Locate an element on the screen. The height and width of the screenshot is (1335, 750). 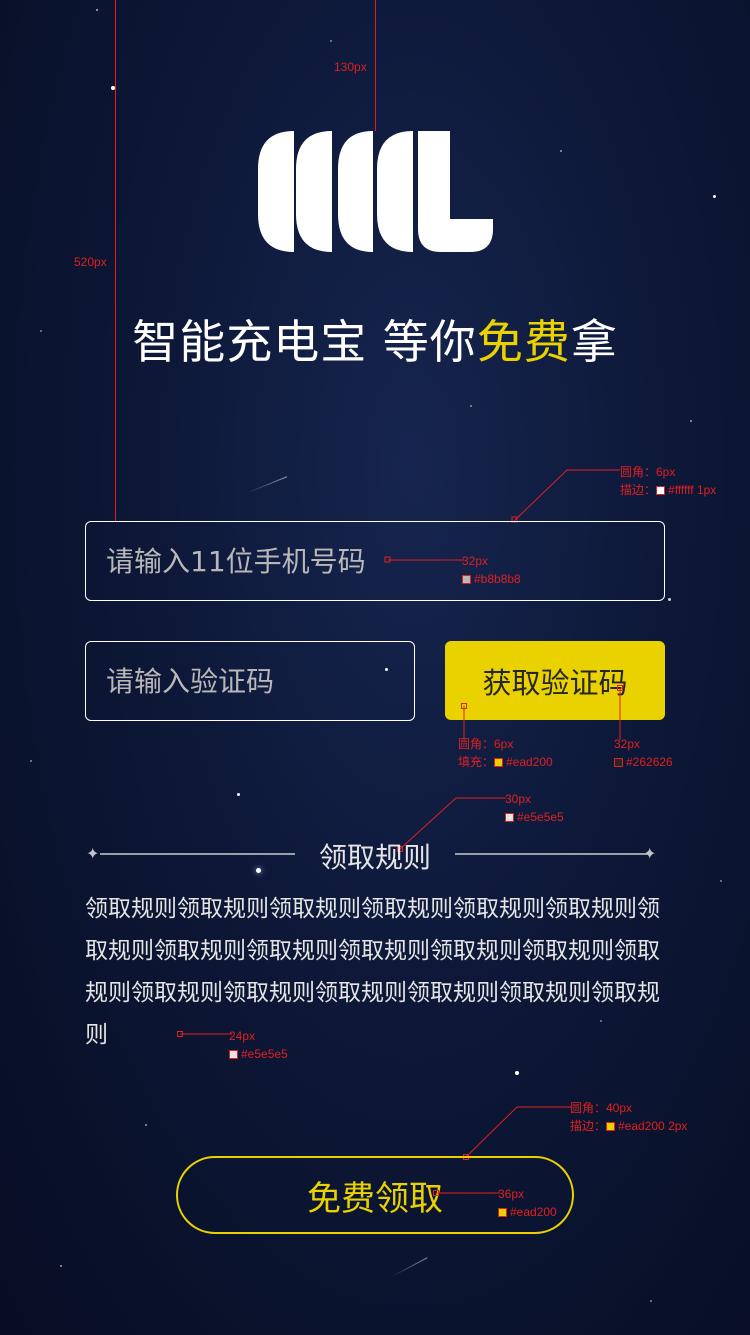
claim-anno-leader is located at coordinates (517, 1133).